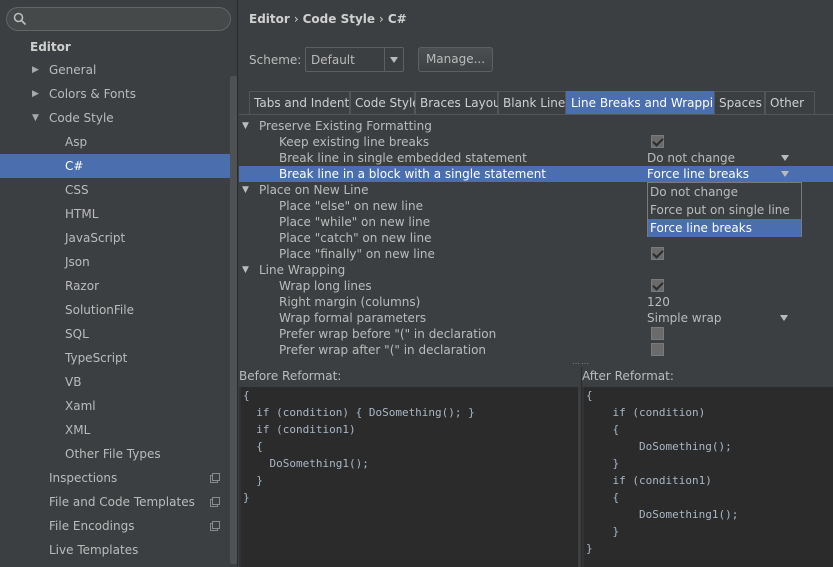 The width and height of the screenshot is (833, 567). What do you see at coordinates (536, 286) in the screenshot?
I see `option-wrap-long-lines: Wrap long lines` at bounding box center [536, 286].